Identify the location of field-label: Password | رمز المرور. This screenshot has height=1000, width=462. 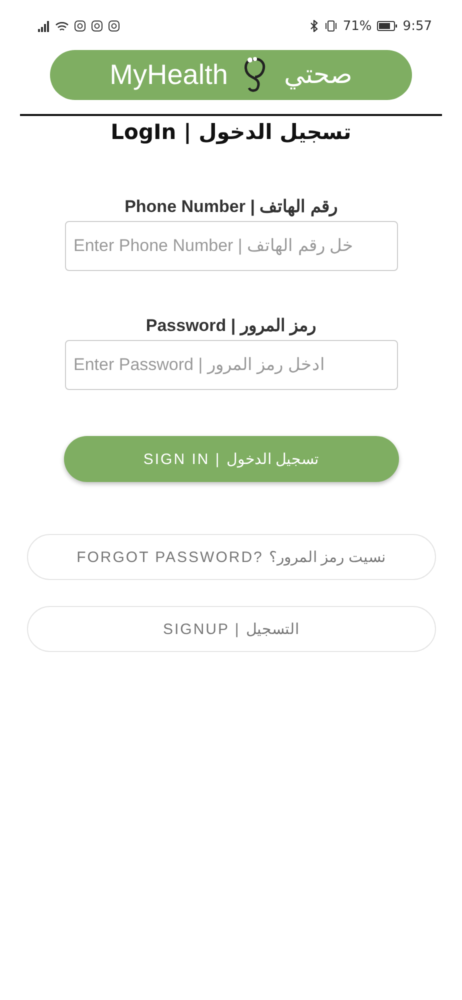
(231, 325).